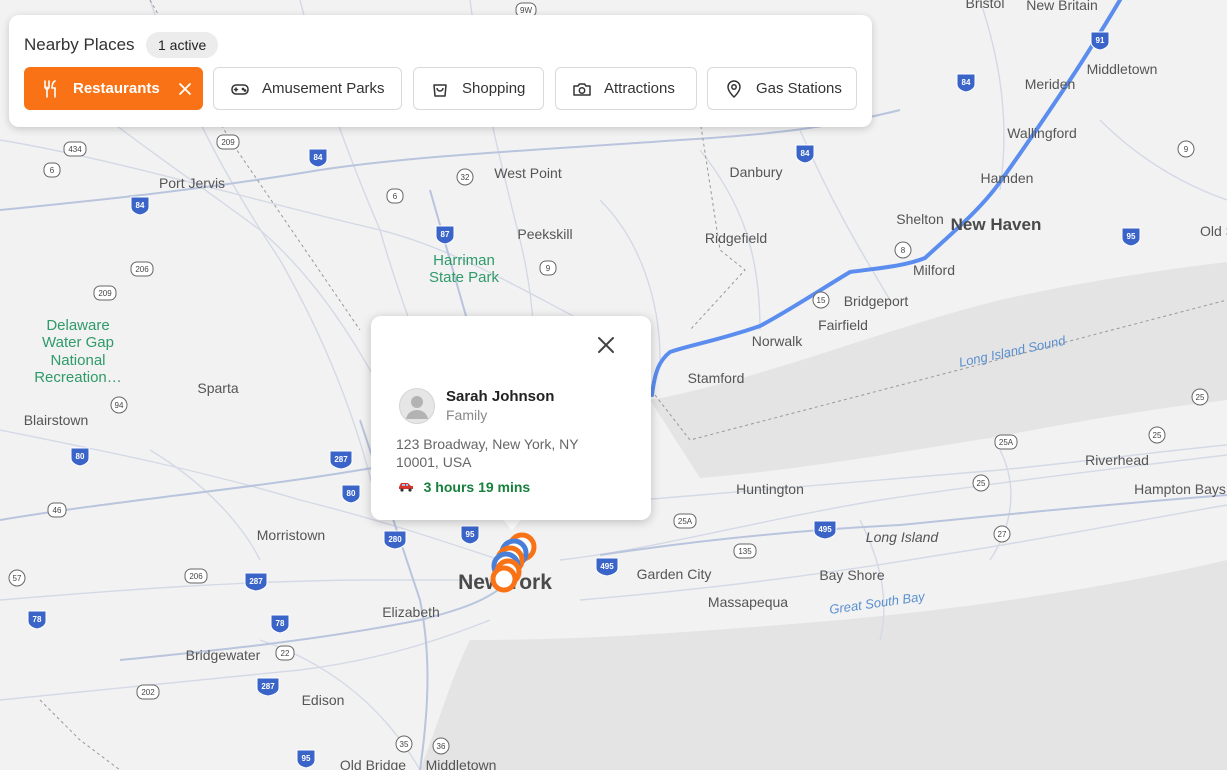  What do you see at coordinates (79, 44) in the screenshot?
I see `panel-title: Nearby Places` at bounding box center [79, 44].